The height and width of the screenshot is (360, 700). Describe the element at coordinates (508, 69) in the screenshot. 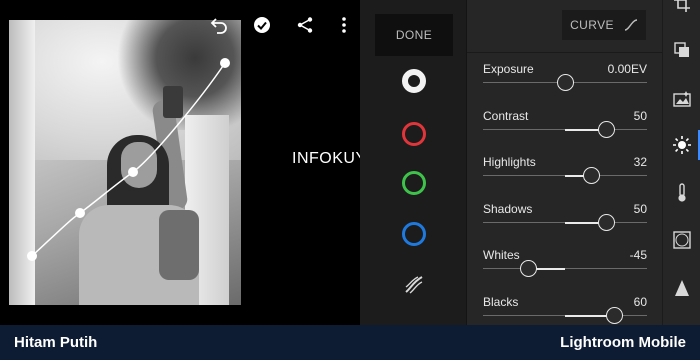

I see `slider-label: Exposure` at that location.